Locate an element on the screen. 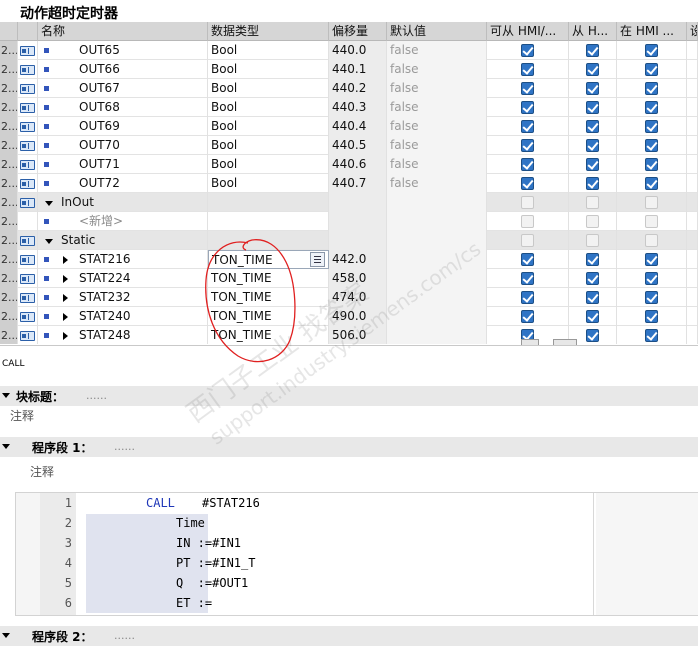 Image resolution: width=698 pixels, height=651 pixels. table-row: 2... <新增> is located at coordinates (349, 221).